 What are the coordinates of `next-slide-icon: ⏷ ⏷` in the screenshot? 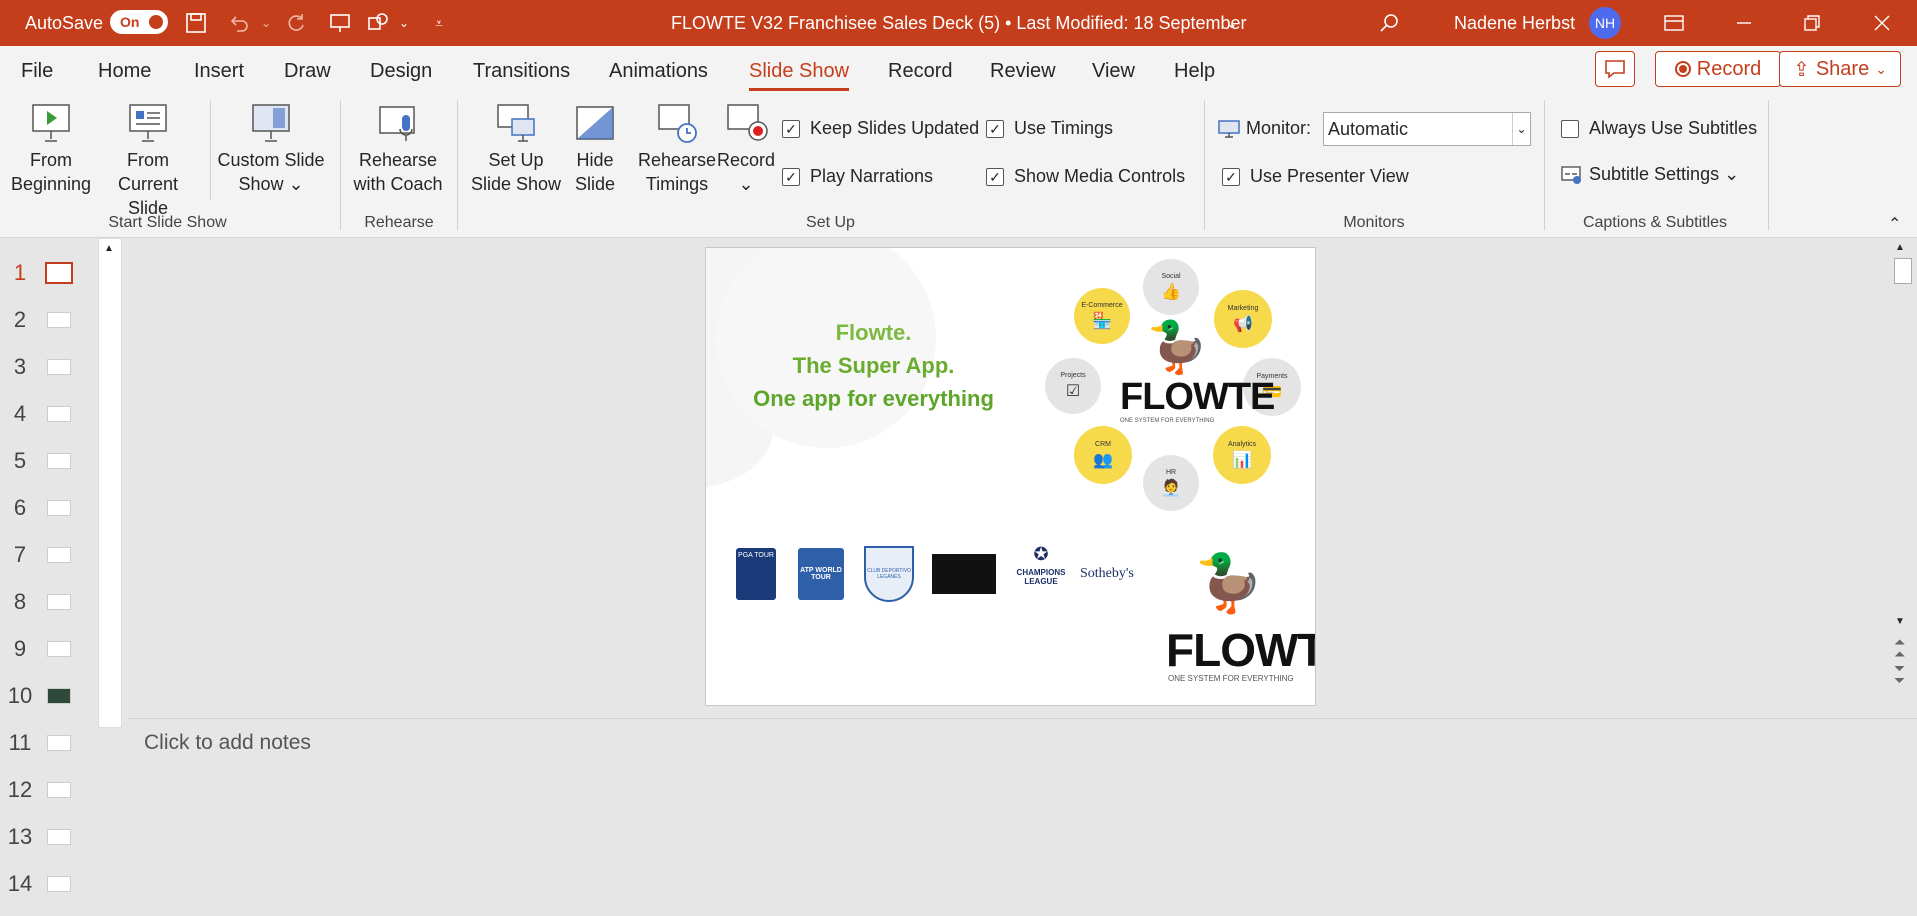 It's located at (1899, 674).